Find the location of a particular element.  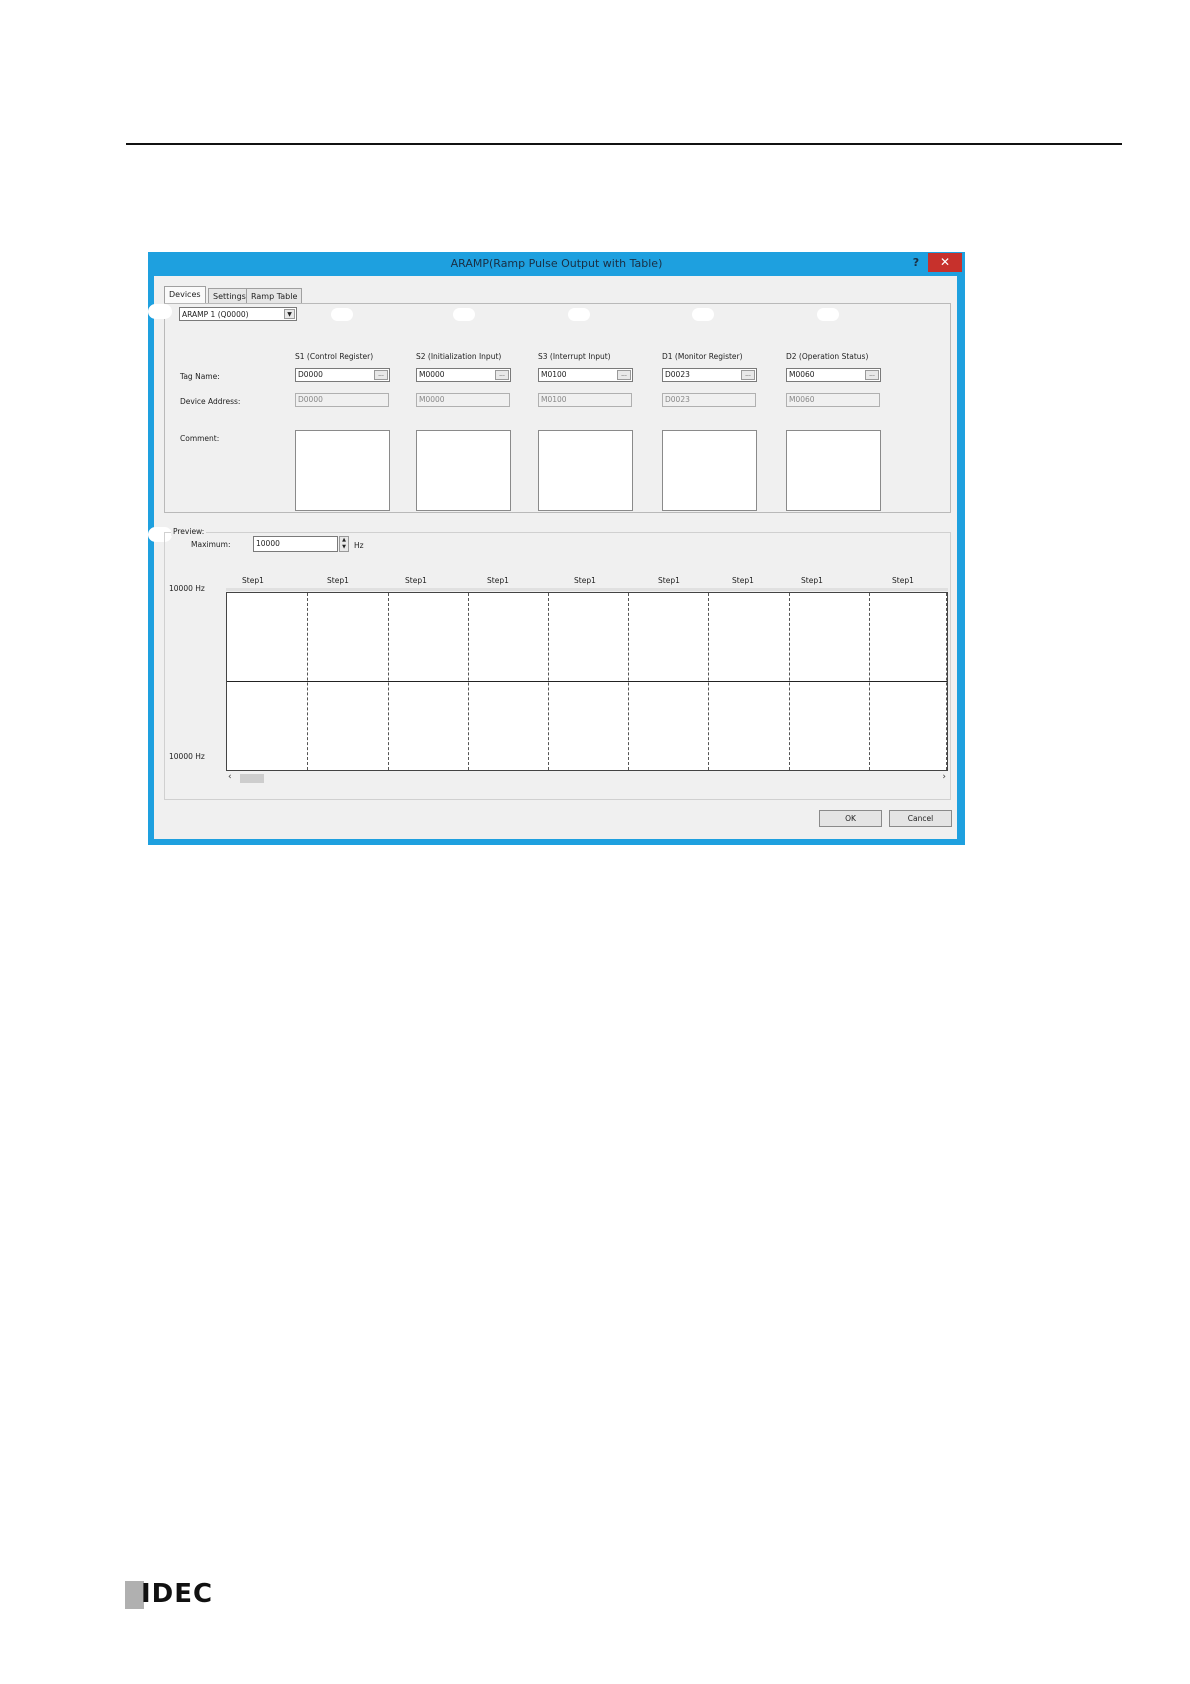

tag-name-value: D0023 is located at coordinates (677, 374).